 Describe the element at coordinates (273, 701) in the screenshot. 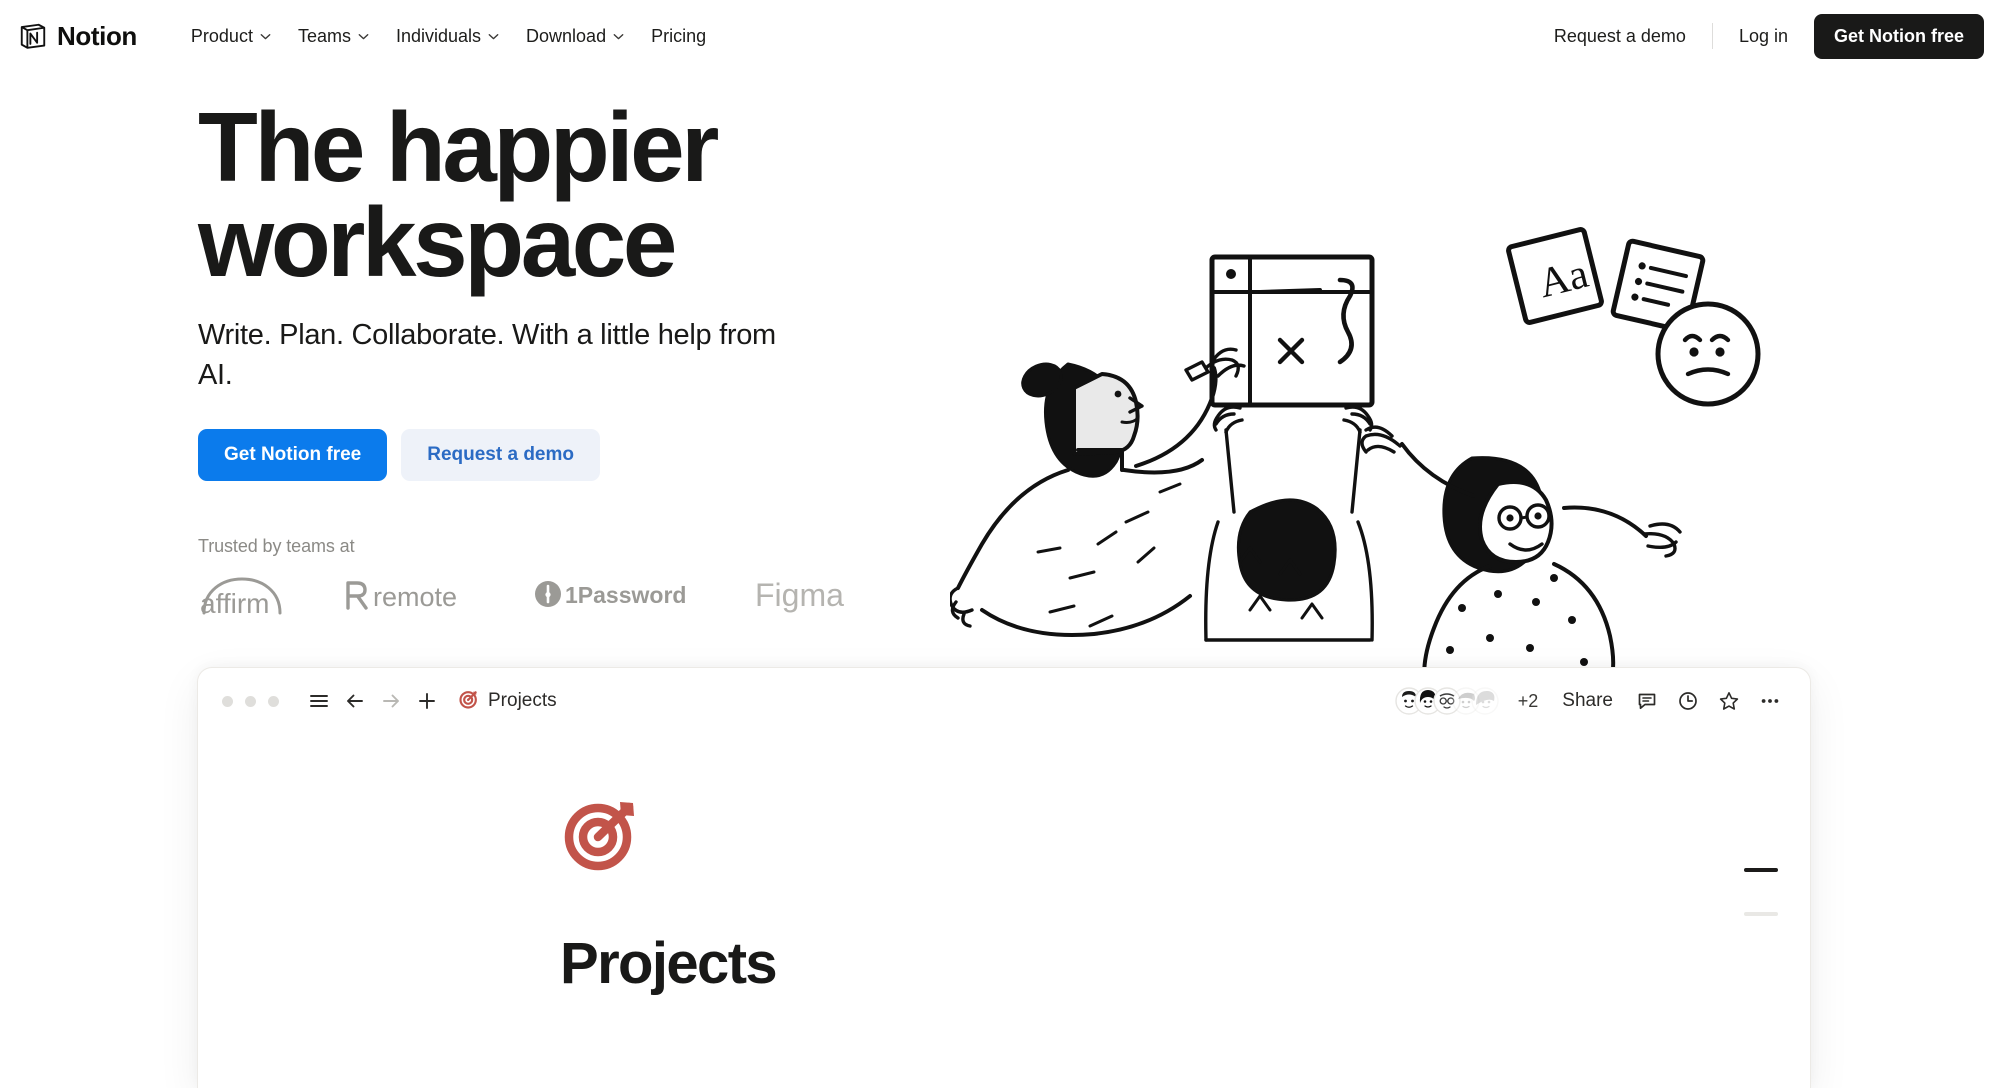

I see `window-dot-maximize` at that location.